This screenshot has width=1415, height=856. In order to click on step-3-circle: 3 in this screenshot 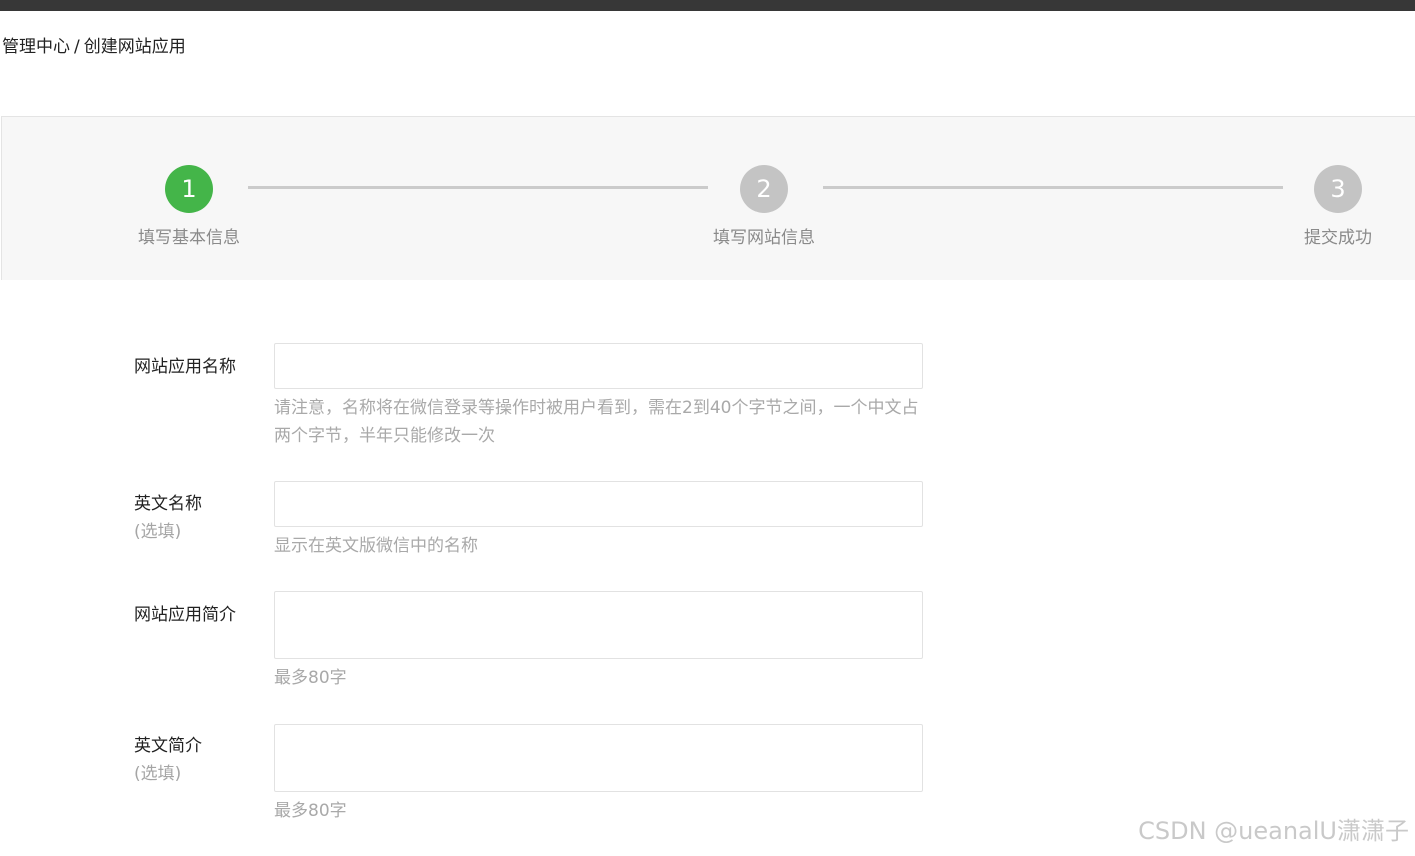, I will do `click(1338, 189)`.